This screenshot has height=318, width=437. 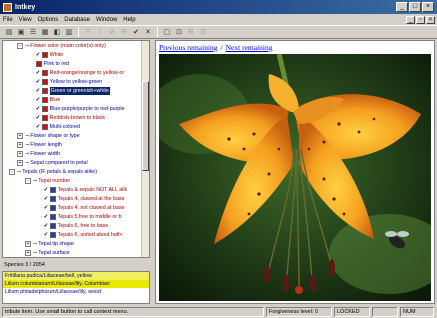 I want to click on tree-row: · ✓ Blue, so click(x=46, y=100).